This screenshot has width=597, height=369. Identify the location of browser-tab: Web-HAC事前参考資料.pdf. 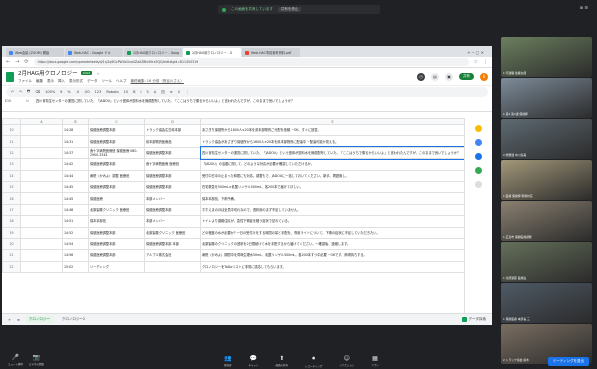
(271, 52).